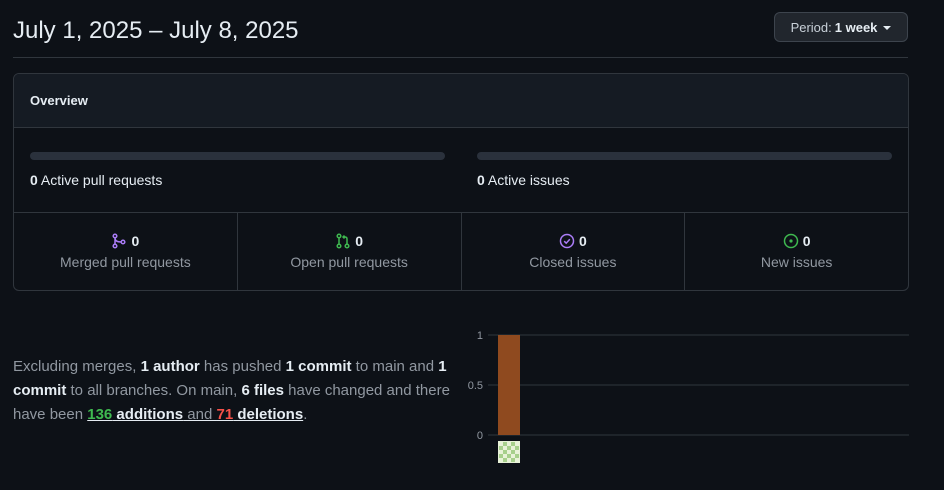 This screenshot has height=490, width=944. What do you see at coordinates (509, 452) in the screenshot?
I see `avatar` at bounding box center [509, 452].